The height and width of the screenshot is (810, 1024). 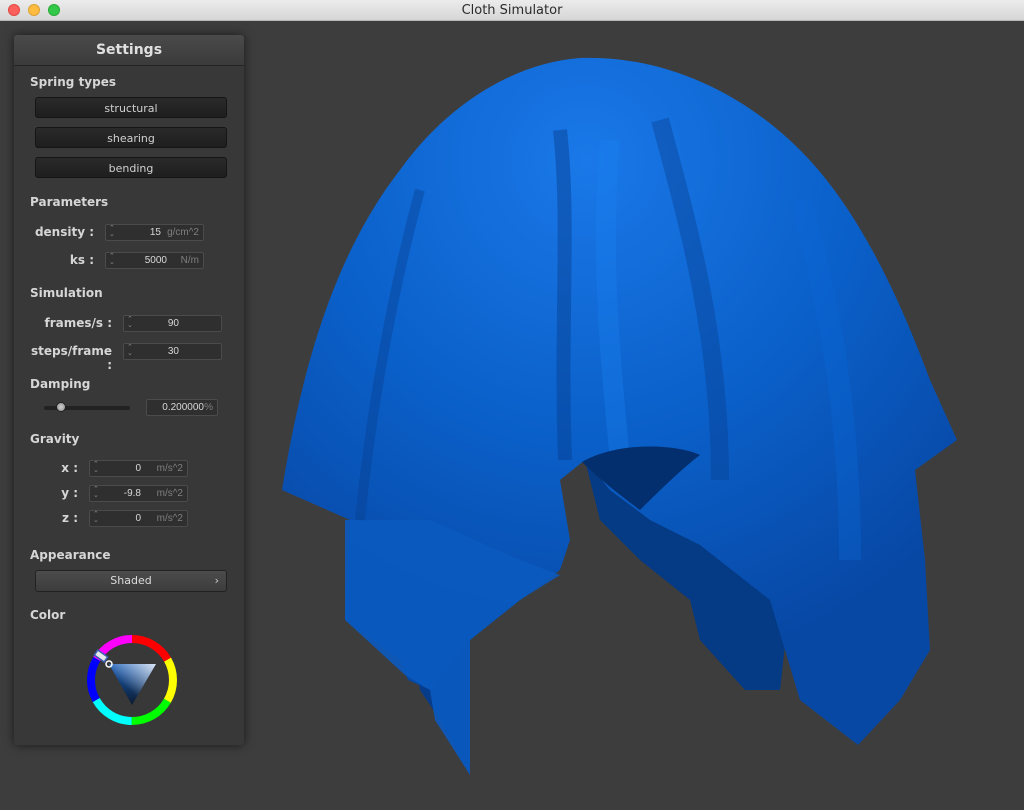 I want to click on fps-value: 90, so click(x=173, y=323).